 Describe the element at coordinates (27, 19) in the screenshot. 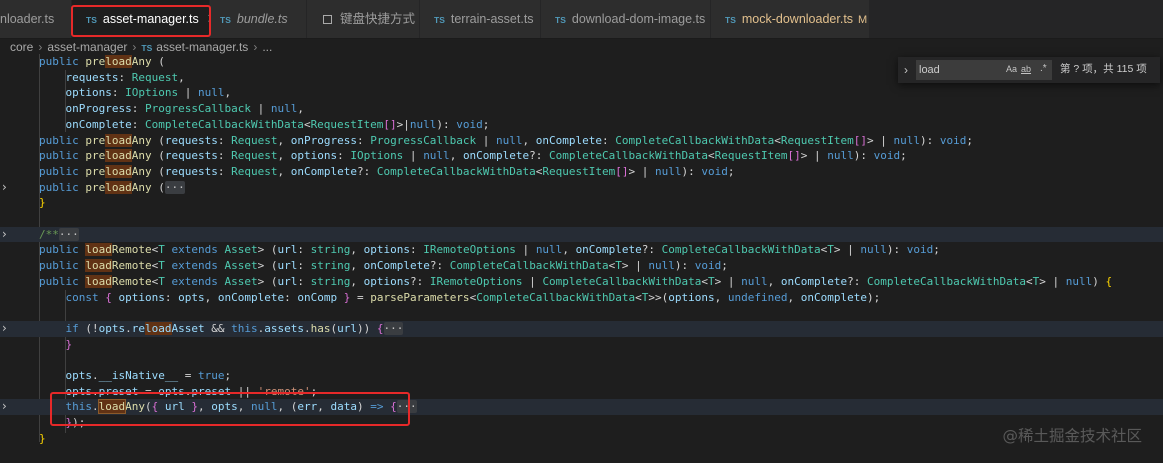

I see `tab-label: nloader.ts` at that location.